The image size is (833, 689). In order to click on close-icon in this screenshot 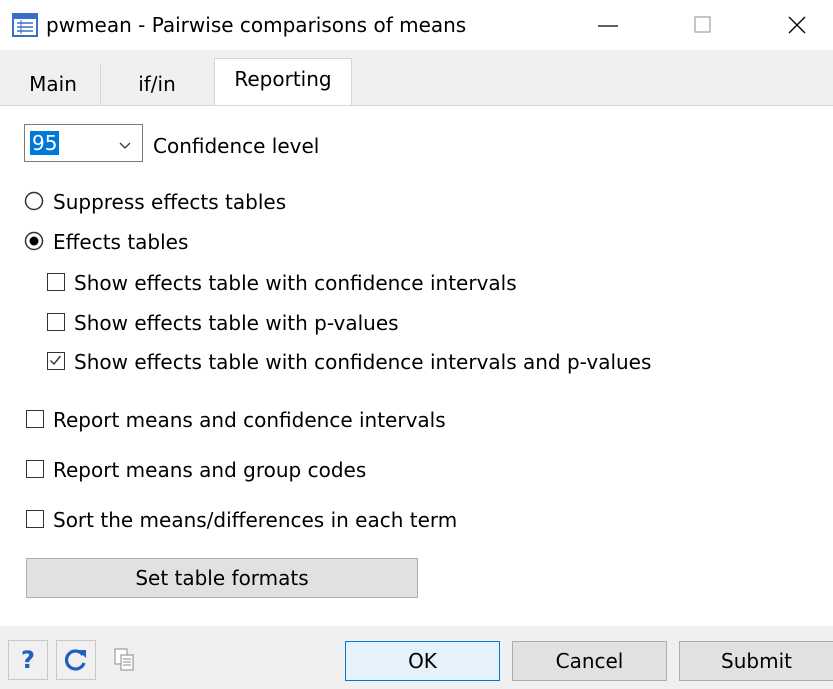, I will do `click(797, 25)`.